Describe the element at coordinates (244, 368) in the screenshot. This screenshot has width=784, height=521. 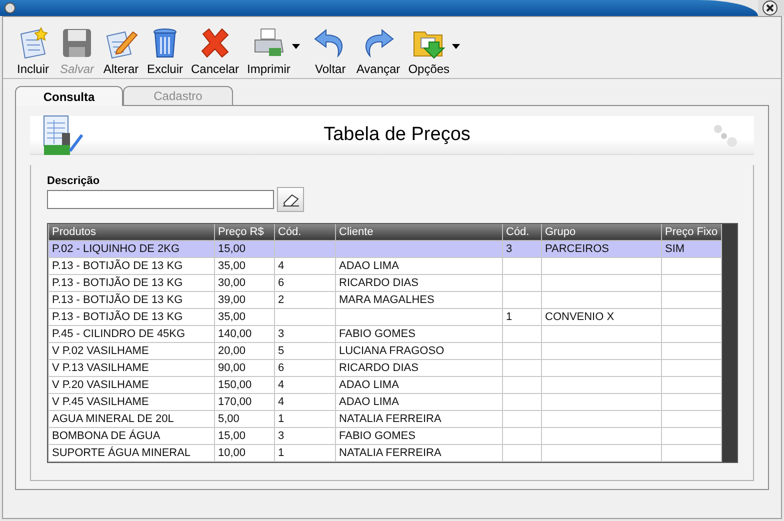
I see `table-cell: 90,00` at that location.